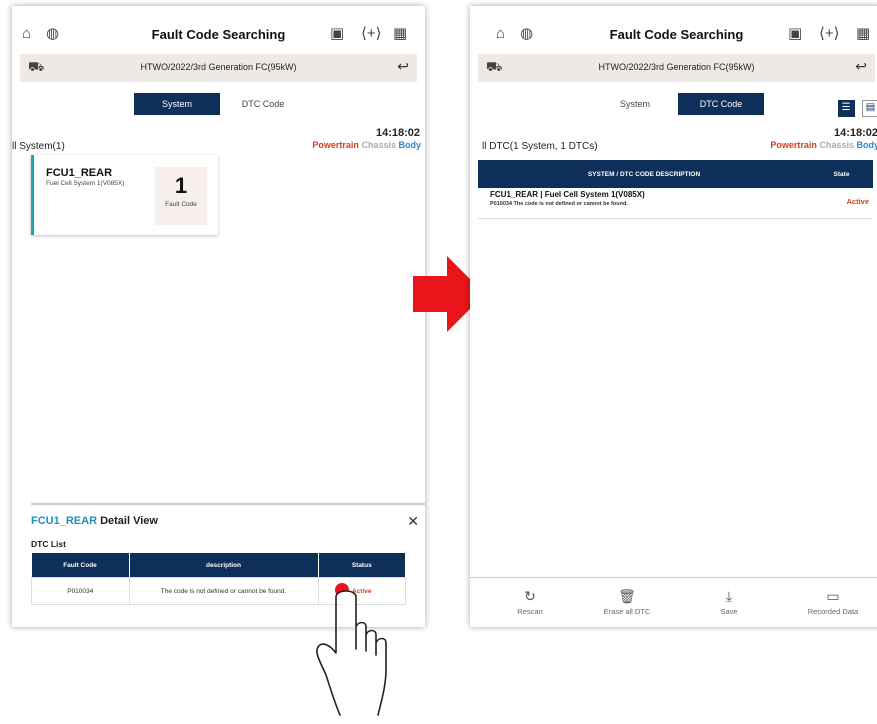 The height and width of the screenshot is (724, 877). I want to click on detail-title: FCU1_REAR Detail View, so click(94, 521).